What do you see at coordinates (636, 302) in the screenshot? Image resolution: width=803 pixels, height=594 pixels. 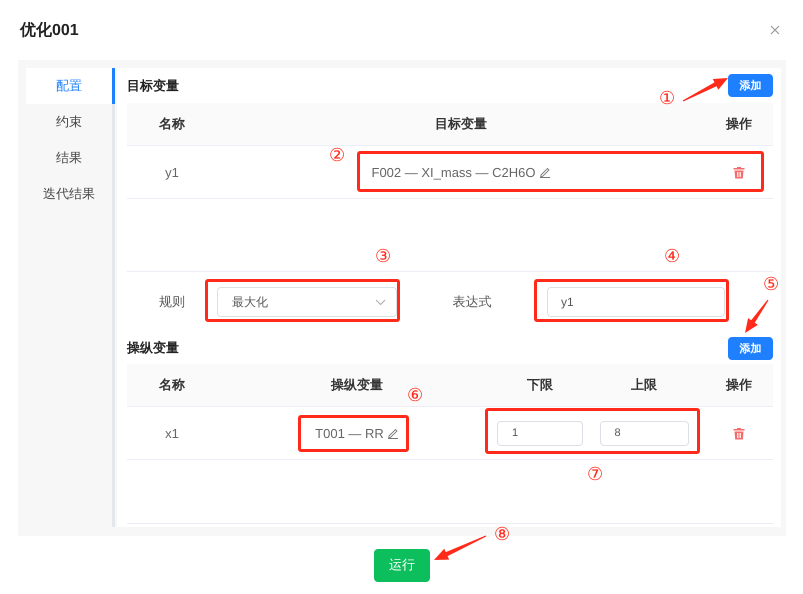 I see `expression-field: y1` at bounding box center [636, 302].